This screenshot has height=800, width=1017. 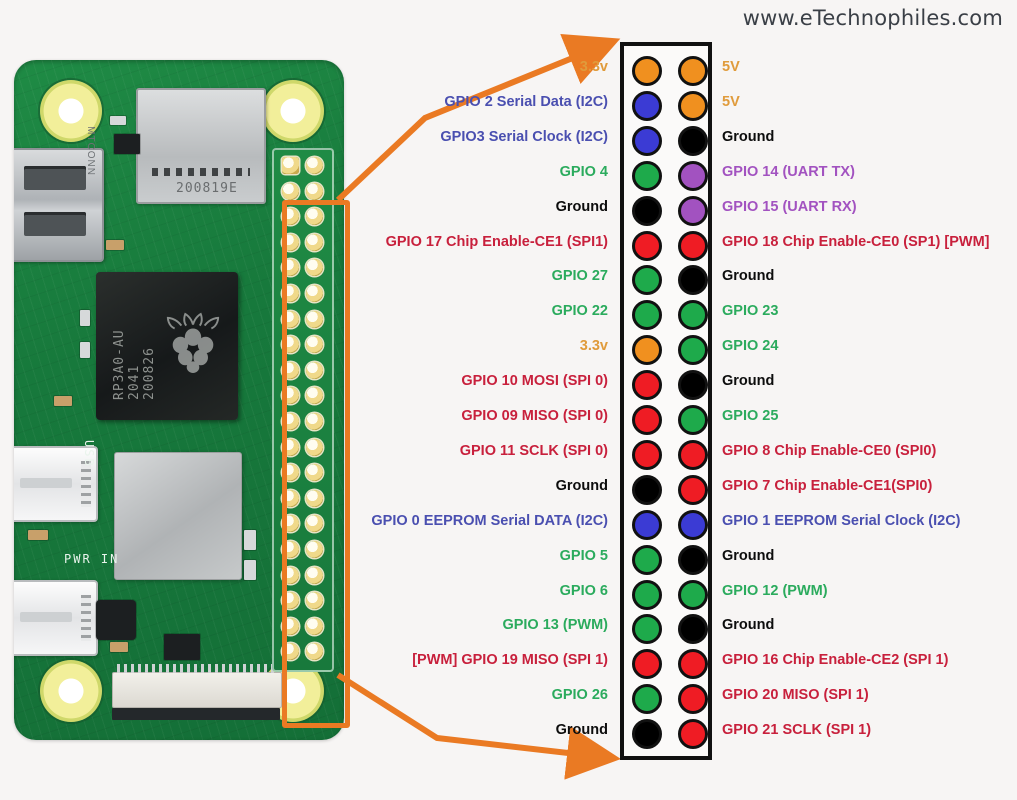 What do you see at coordinates (872, 18) in the screenshot?
I see `watermark-text: www.eTechnophiles.com` at bounding box center [872, 18].